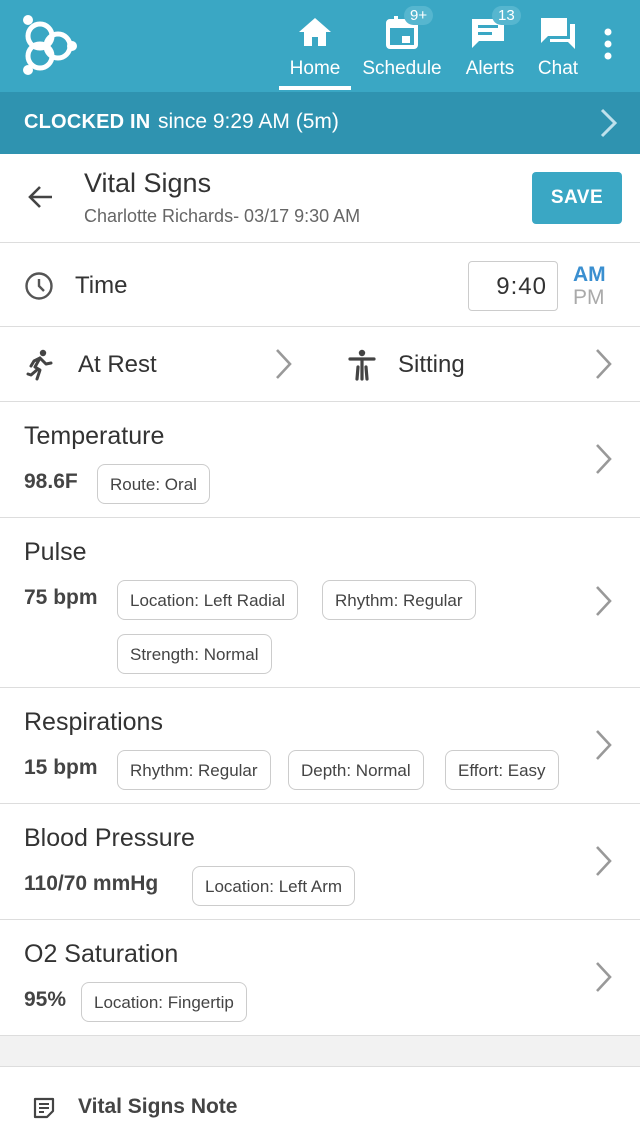  I want to click on o2-saturation-card: O2 Saturation 95% Location: Fingertip, so click(320, 978).